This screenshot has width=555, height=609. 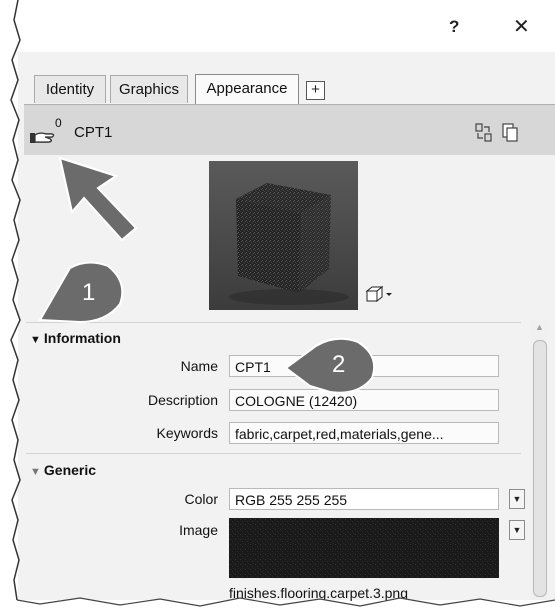 What do you see at coordinates (364, 366) in the screenshot?
I see `name-field: CPT1` at bounding box center [364, 366].